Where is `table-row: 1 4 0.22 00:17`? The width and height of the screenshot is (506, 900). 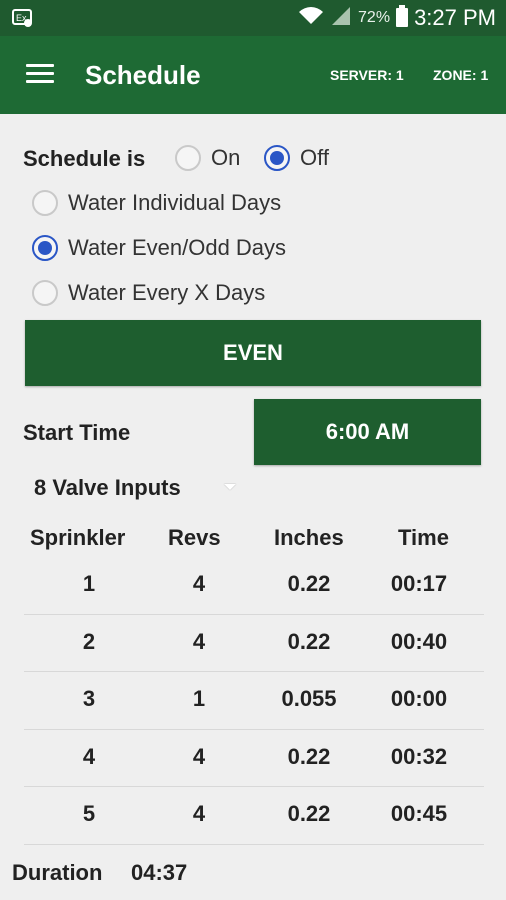
table-row: 1 4 0.22 00:17 is located at coordinates (254, 586).